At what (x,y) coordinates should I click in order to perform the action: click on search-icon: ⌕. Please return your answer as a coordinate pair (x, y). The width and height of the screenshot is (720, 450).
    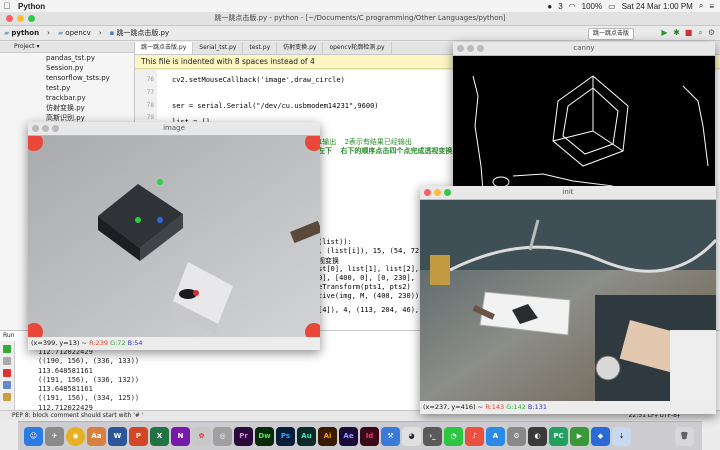
    Looking at the image, I should click on (701, 6).